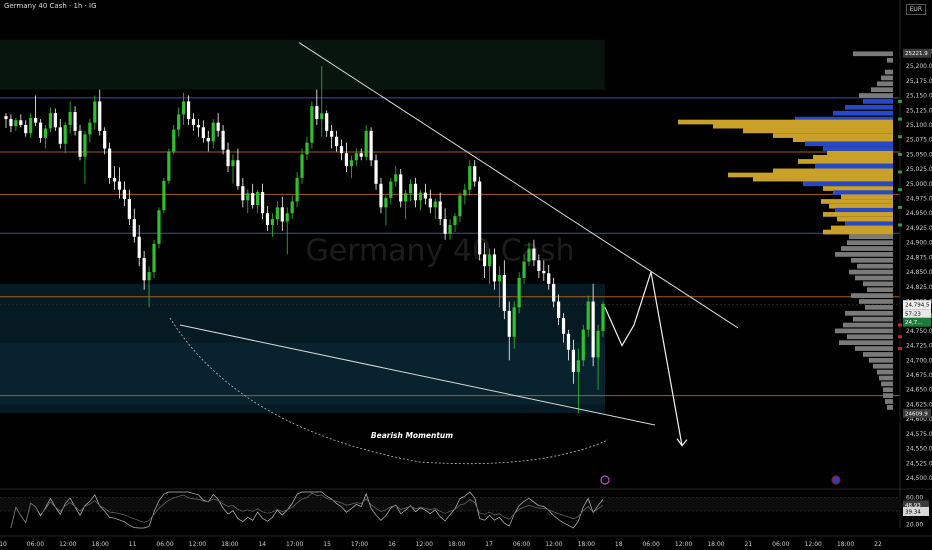 Image resolution: width=932 pixels, height=550 pixels. Describe the element at coordinates (327, 544) in the screenshot. I see `time-tick-label: 15` at that location.